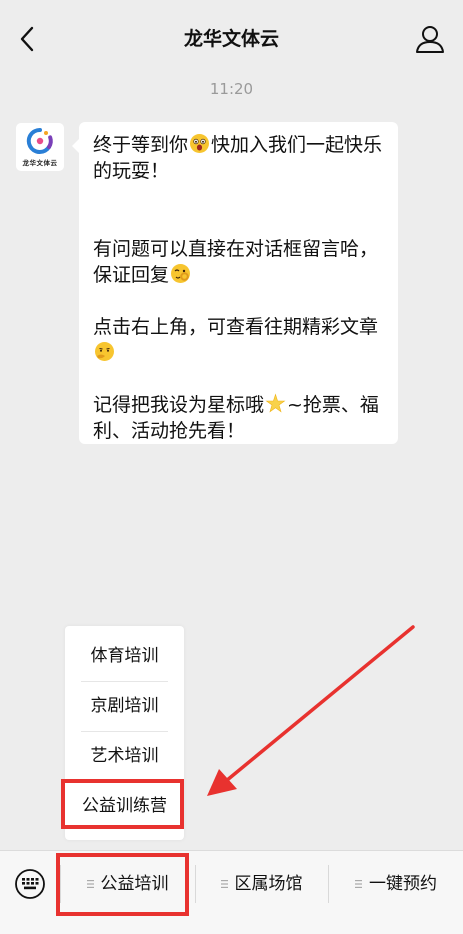 The image size is (463, 934). Describe the element at coordinates (430, 39) in the screenshot. I see `person-icon` at that location.